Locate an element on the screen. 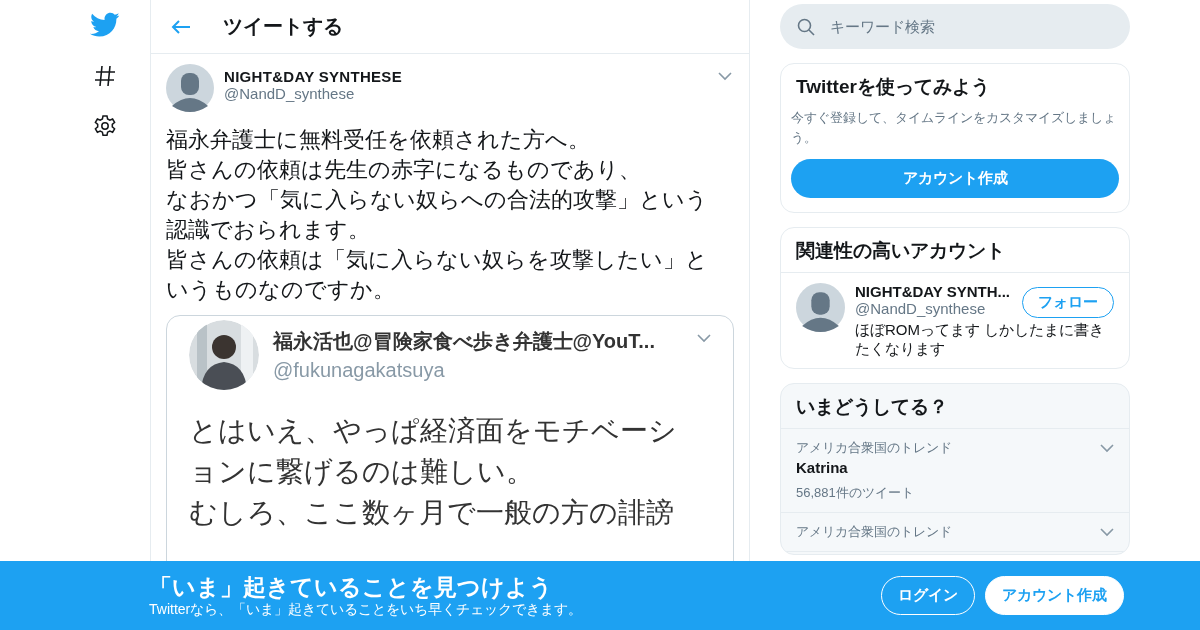  tweet-text-line: むしろ、ここ数ヶ月で一般の方の誹謗 is located at coordinates (431, 513).